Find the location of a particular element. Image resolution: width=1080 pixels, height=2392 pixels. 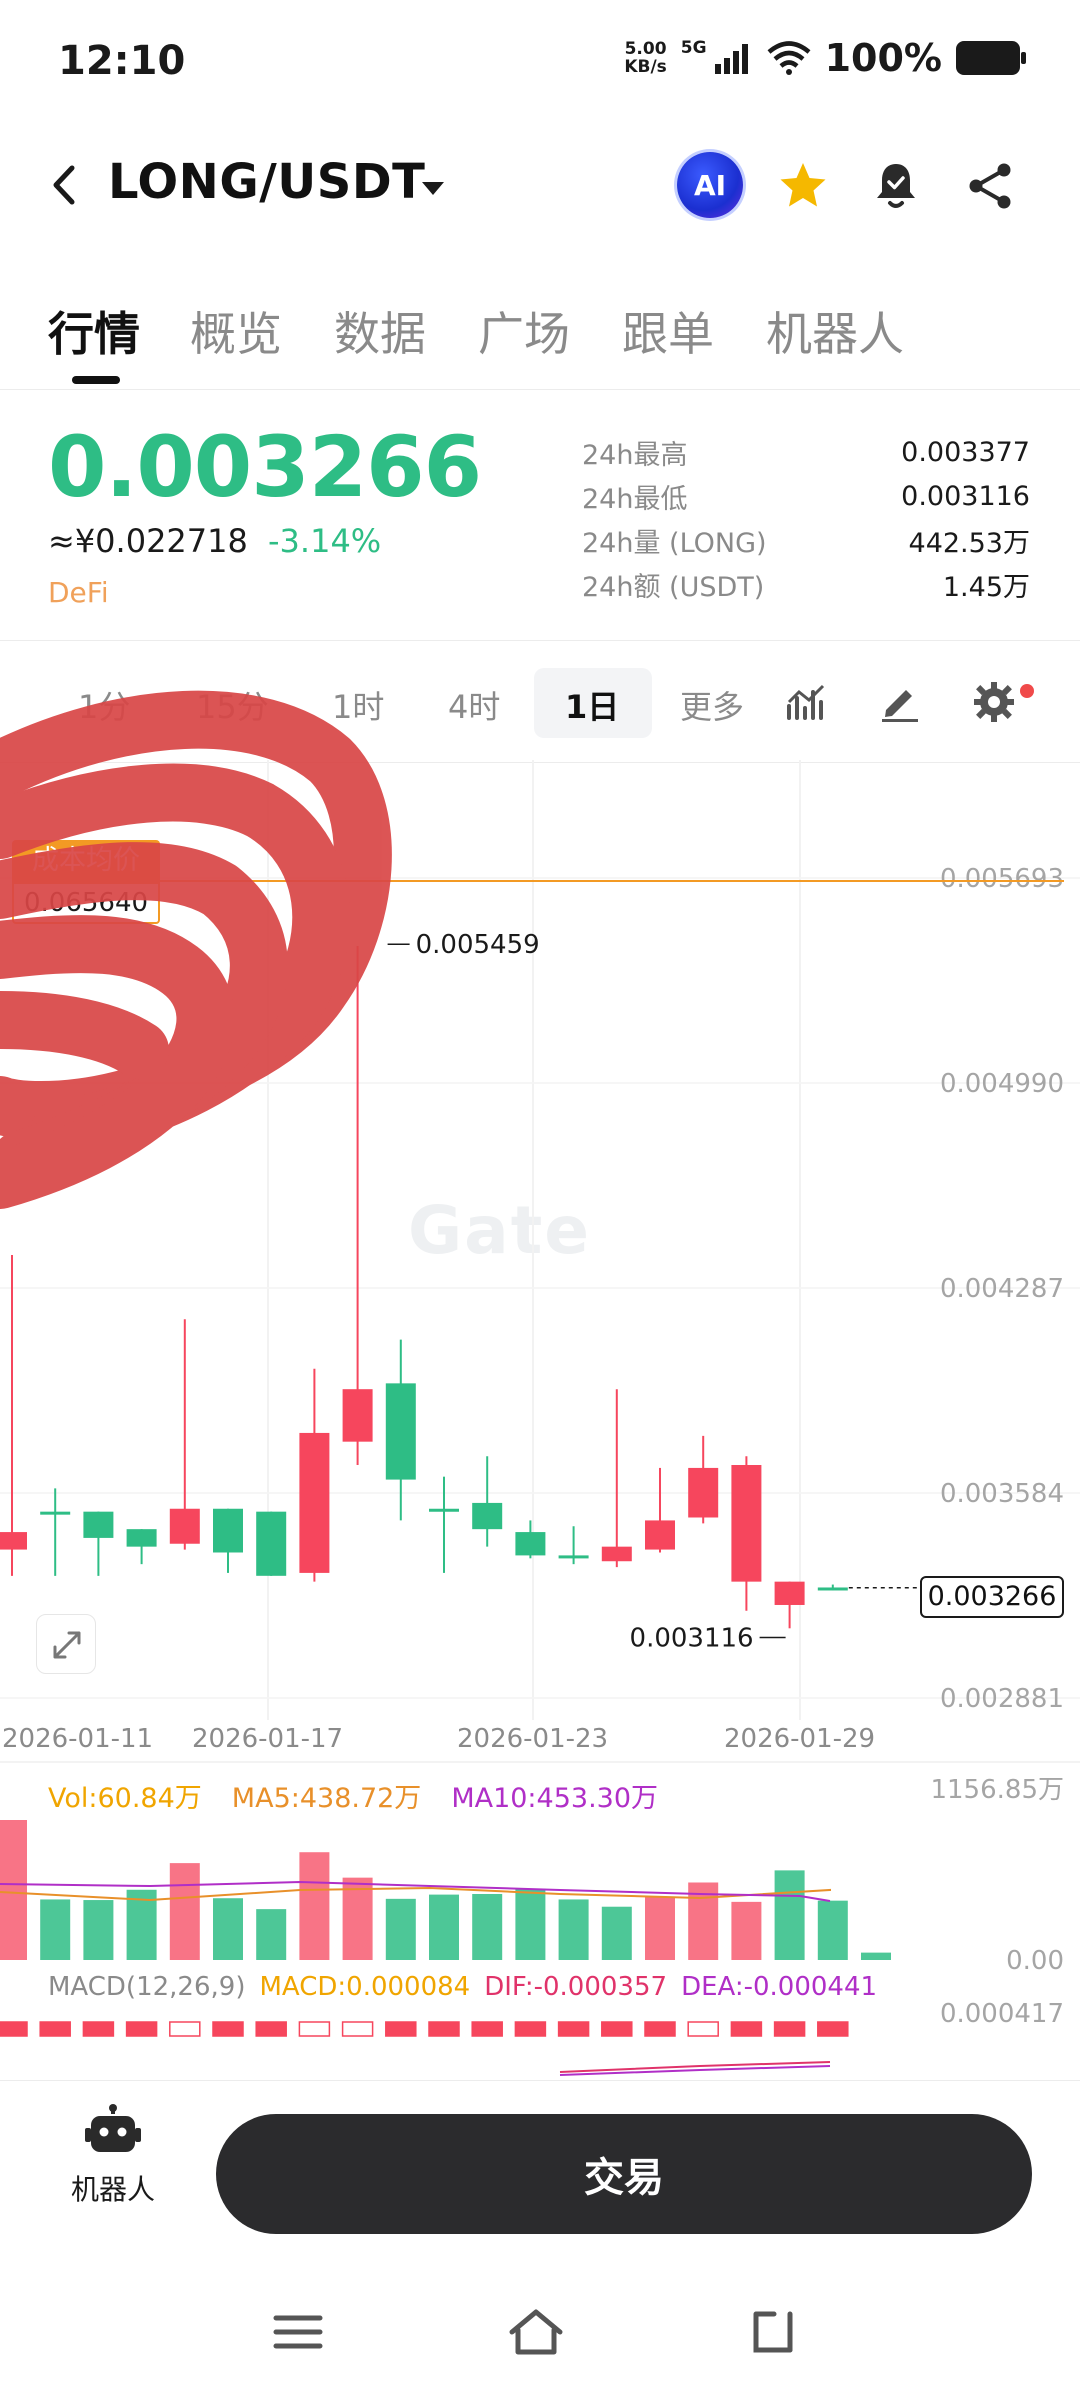

menu-icon is located at coordinates (298, 2332).